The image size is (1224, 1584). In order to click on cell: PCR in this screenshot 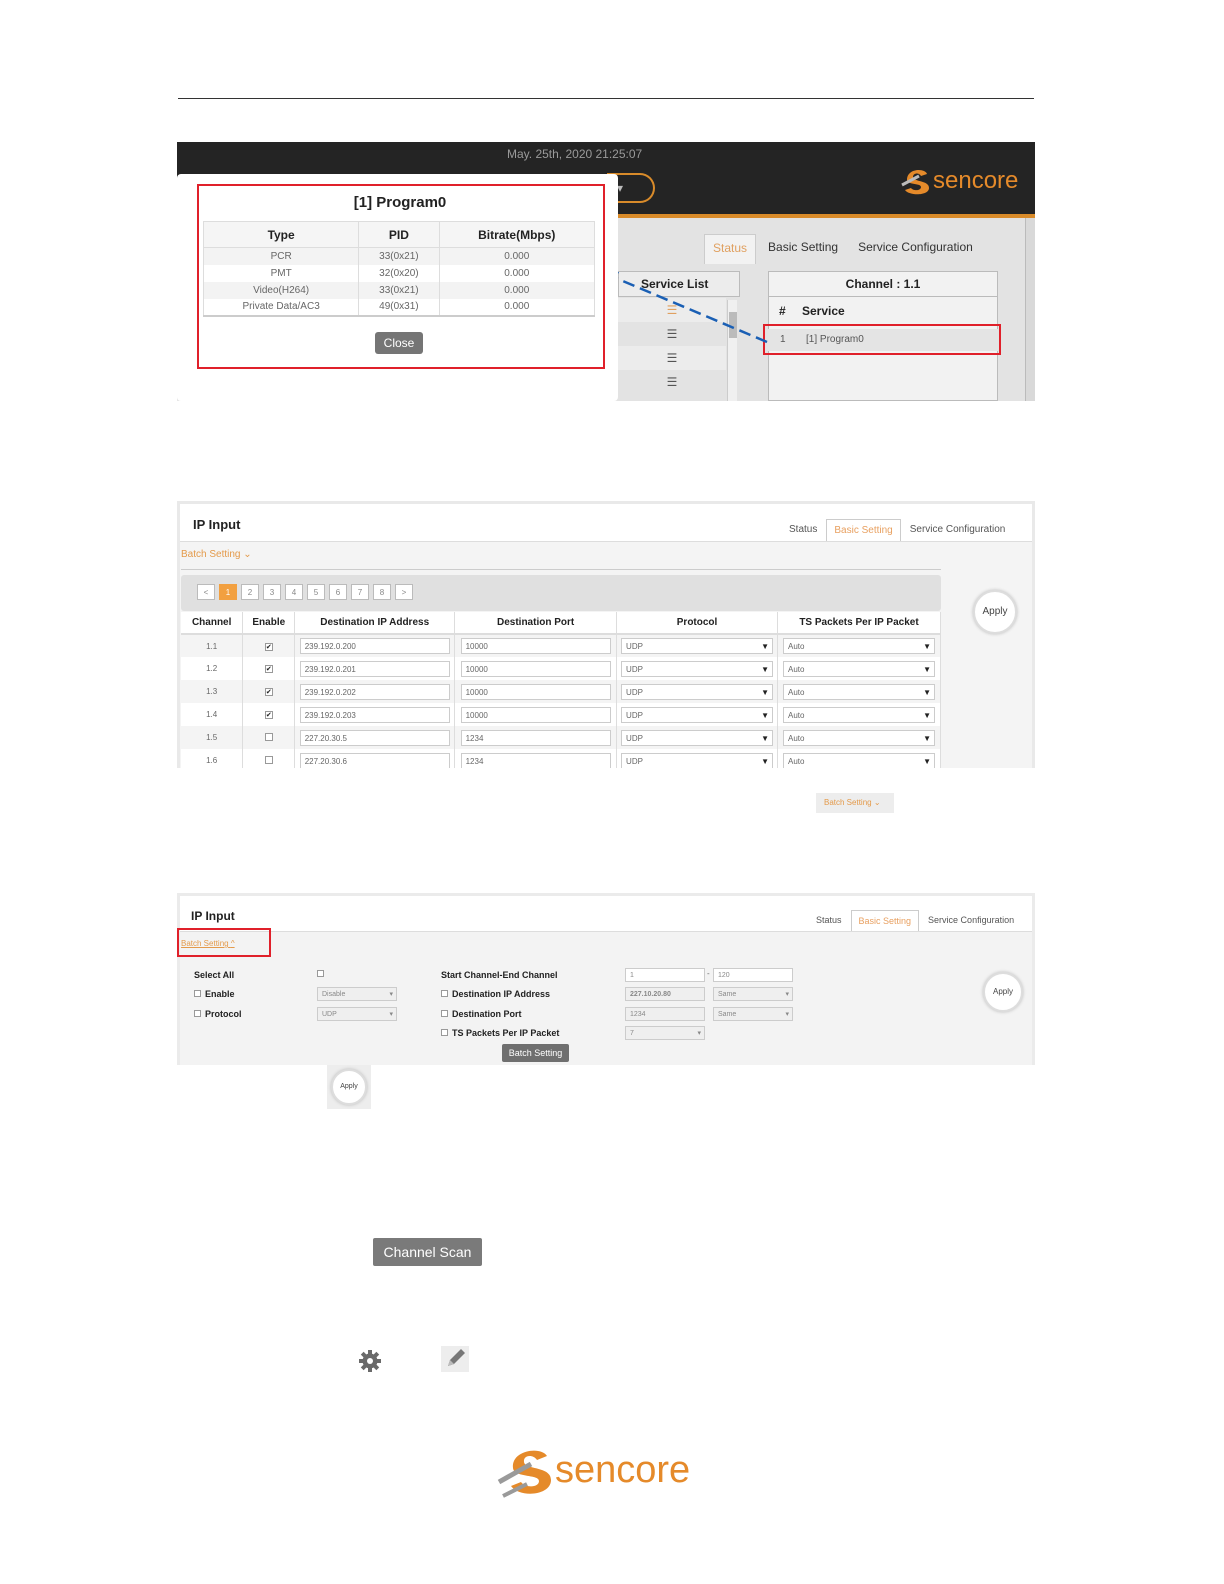, I will do `click(281, 256)`.